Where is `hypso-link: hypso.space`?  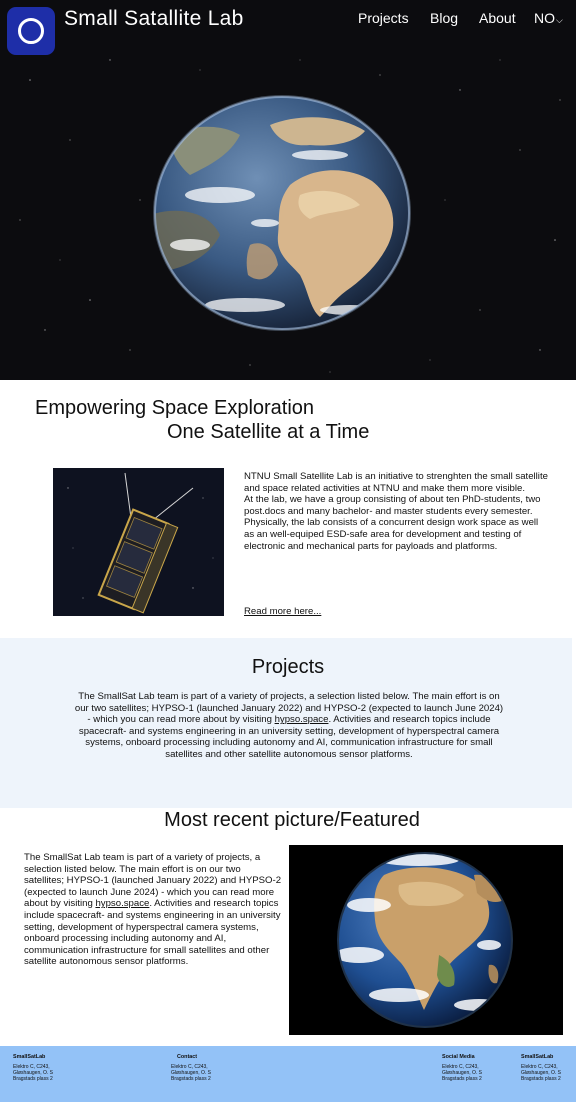
hypso-link: hypso.space is located at coordinates (302, 719).